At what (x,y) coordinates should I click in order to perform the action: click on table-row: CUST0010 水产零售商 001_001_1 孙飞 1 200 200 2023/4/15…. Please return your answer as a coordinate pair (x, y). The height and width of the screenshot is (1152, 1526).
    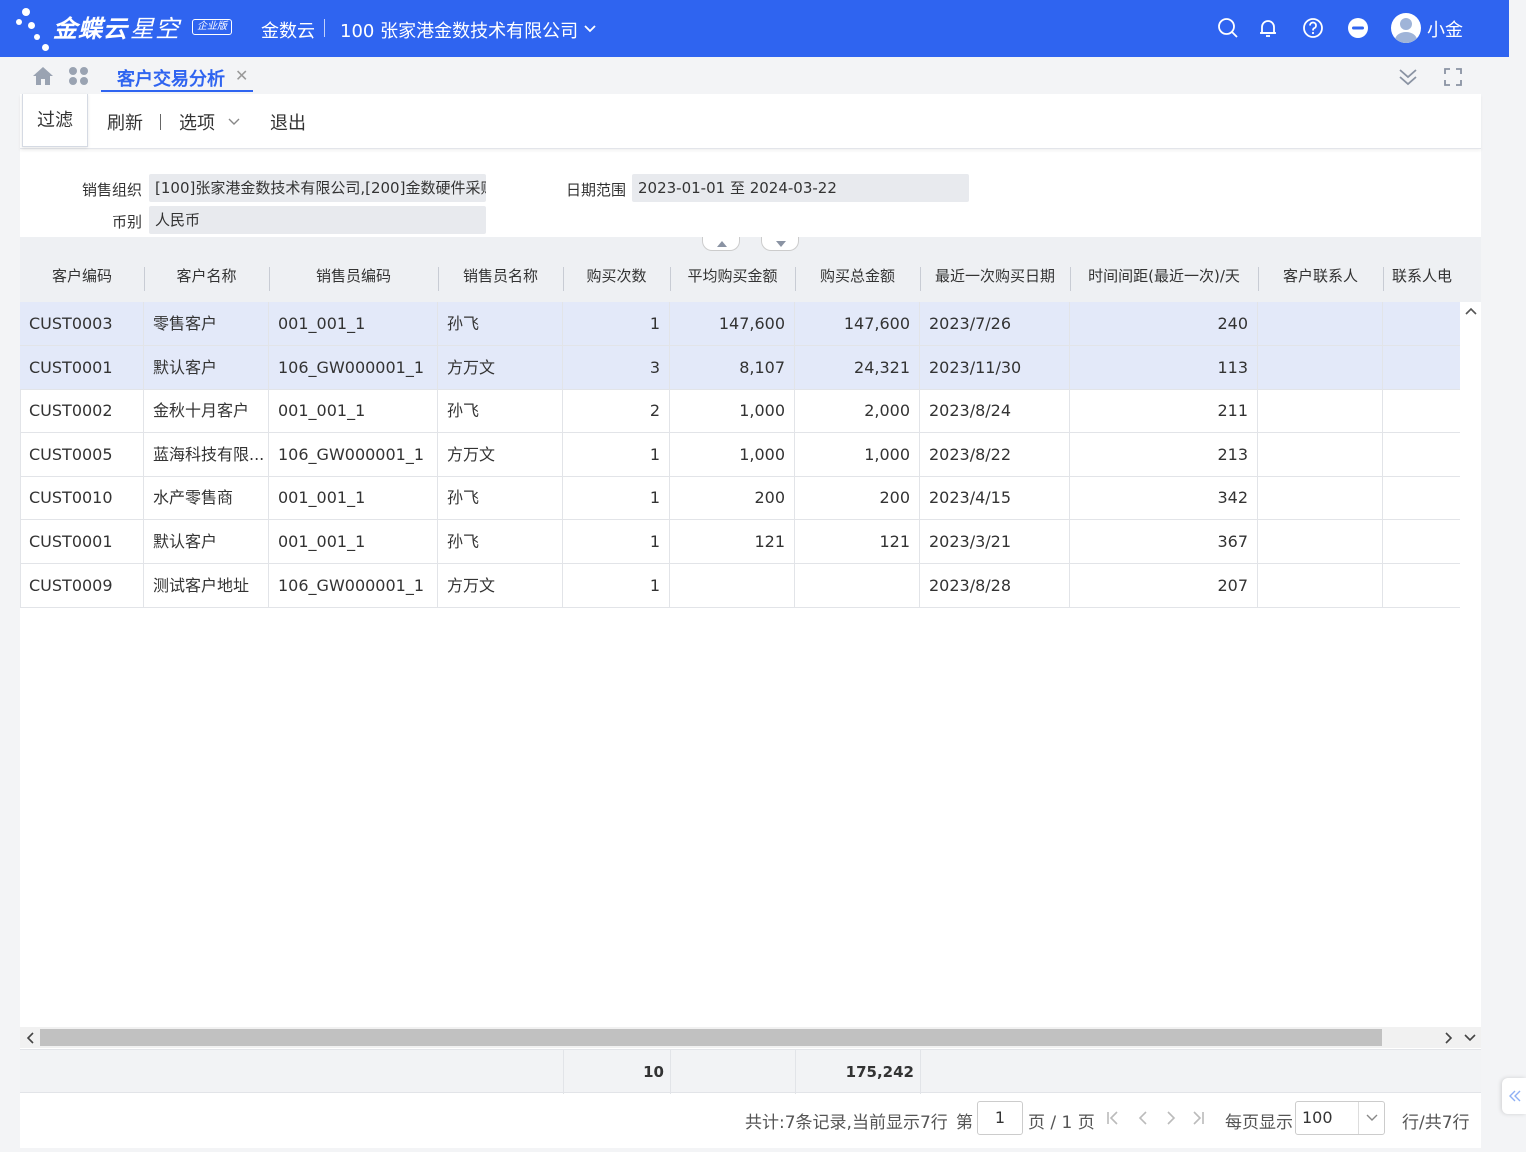
    Looking at the image, I should click on (740, 498).